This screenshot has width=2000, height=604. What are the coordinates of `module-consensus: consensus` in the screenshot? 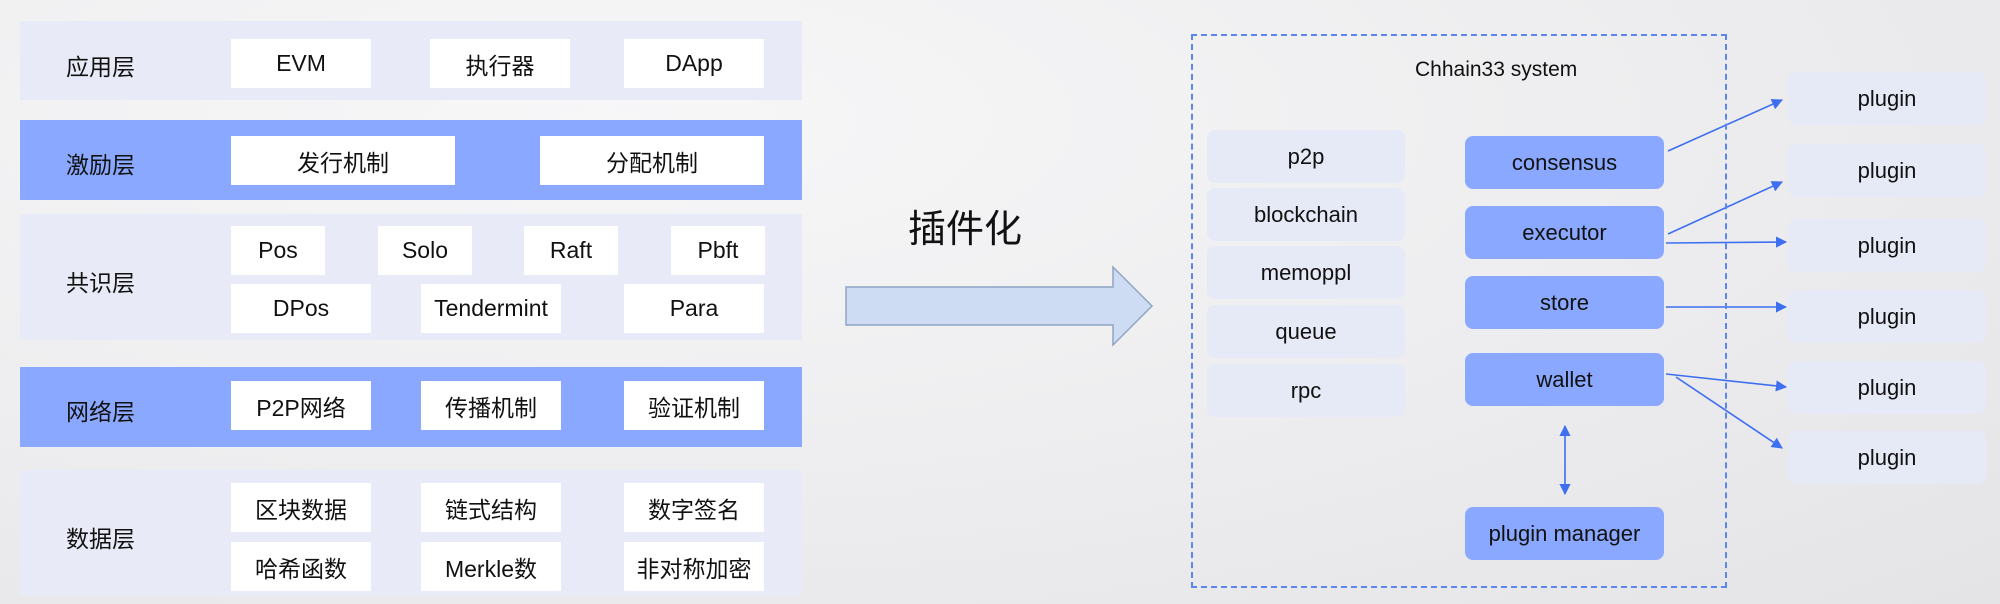 It's located at (1564, 162).